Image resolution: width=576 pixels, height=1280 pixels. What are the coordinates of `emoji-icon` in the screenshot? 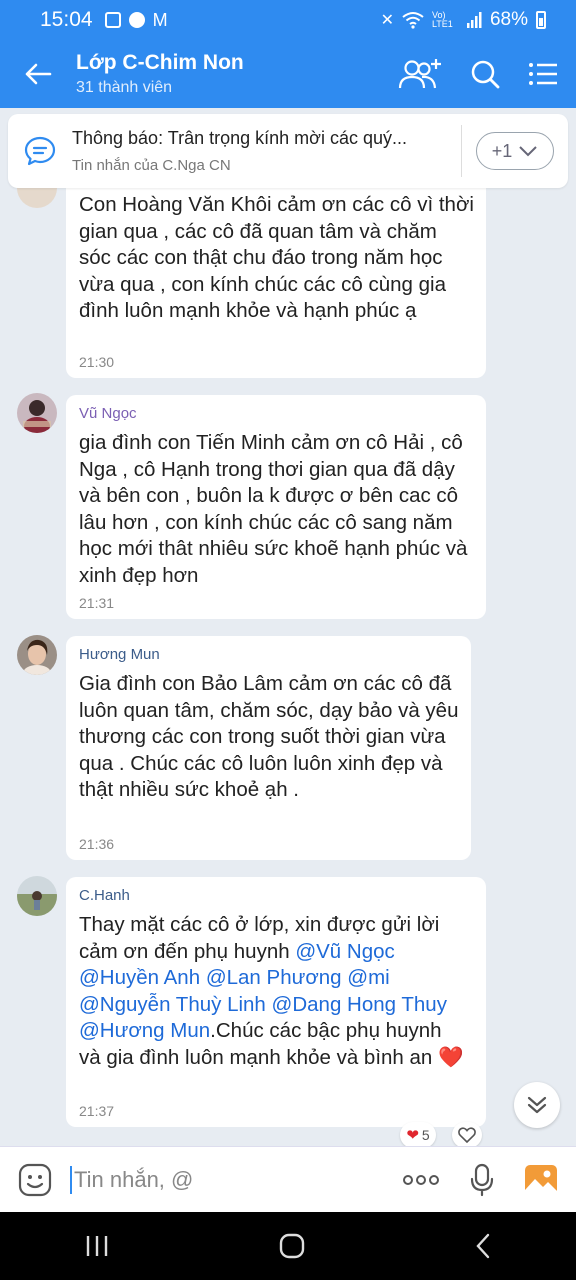 It's located at (35, 1179).